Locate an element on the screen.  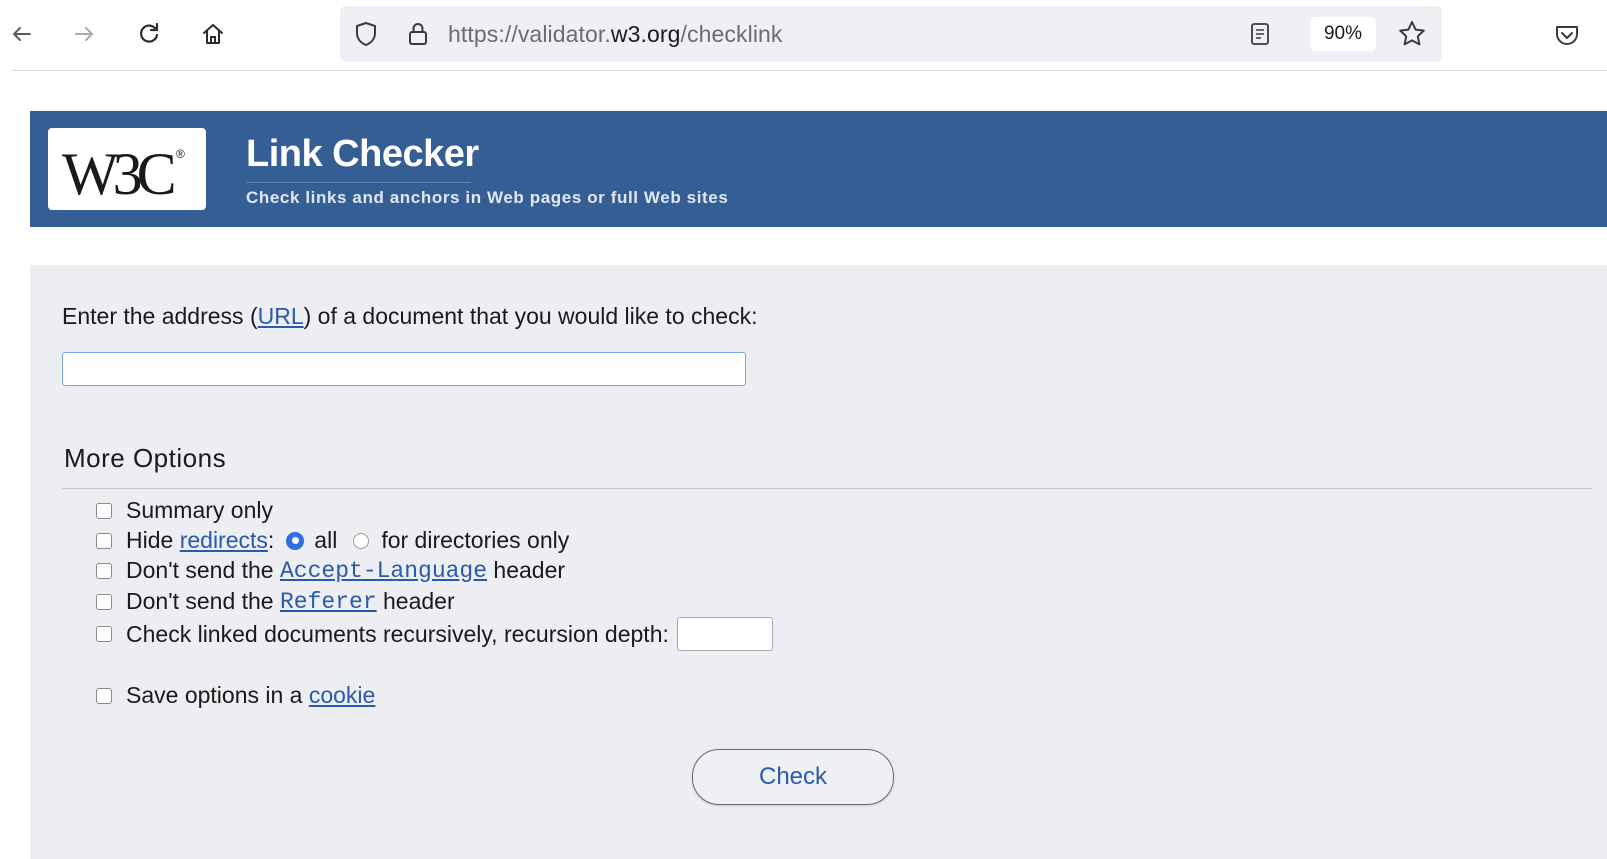
hide-redirects-checkbox is located at coordinates (104, 540).